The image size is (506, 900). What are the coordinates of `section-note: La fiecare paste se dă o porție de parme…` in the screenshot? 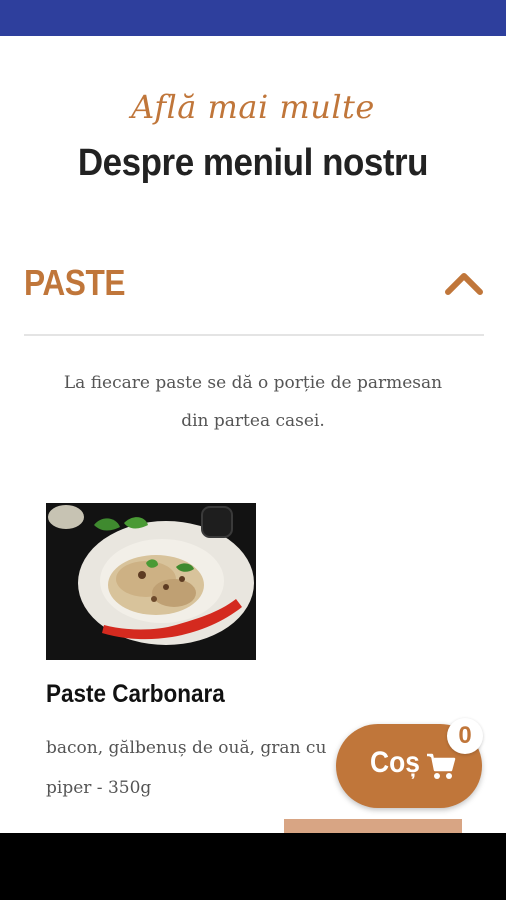 It's located at (253, 402).